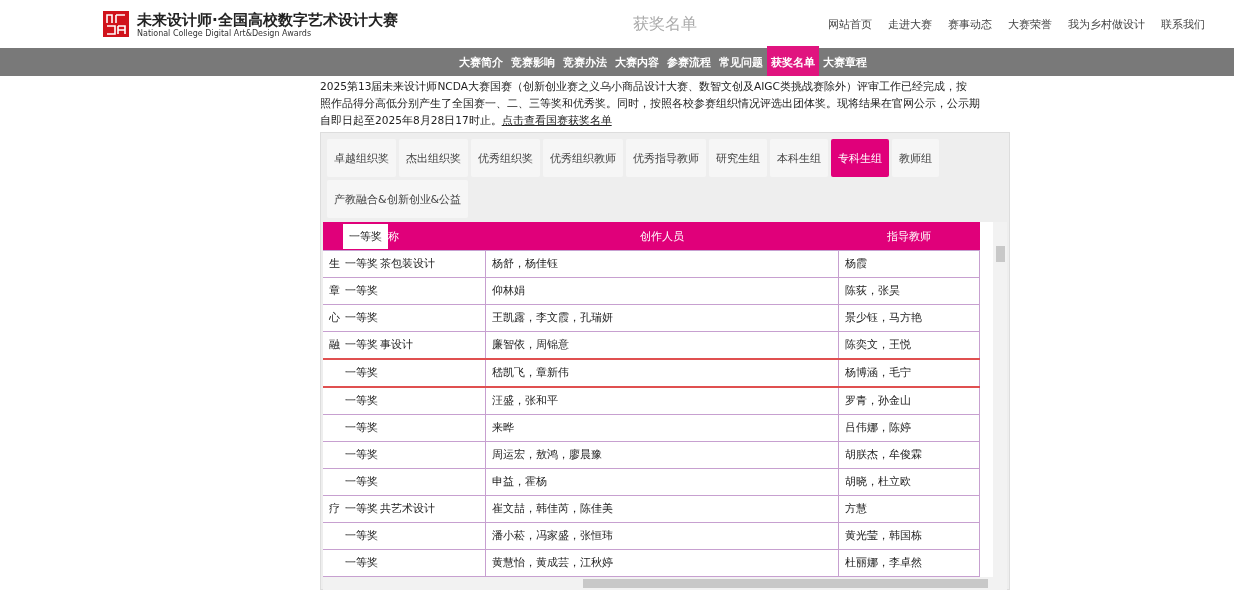 This screenshot has height=607, width=1234. I want to click on category-tab: 优秀组织教师, so click(583, 158).